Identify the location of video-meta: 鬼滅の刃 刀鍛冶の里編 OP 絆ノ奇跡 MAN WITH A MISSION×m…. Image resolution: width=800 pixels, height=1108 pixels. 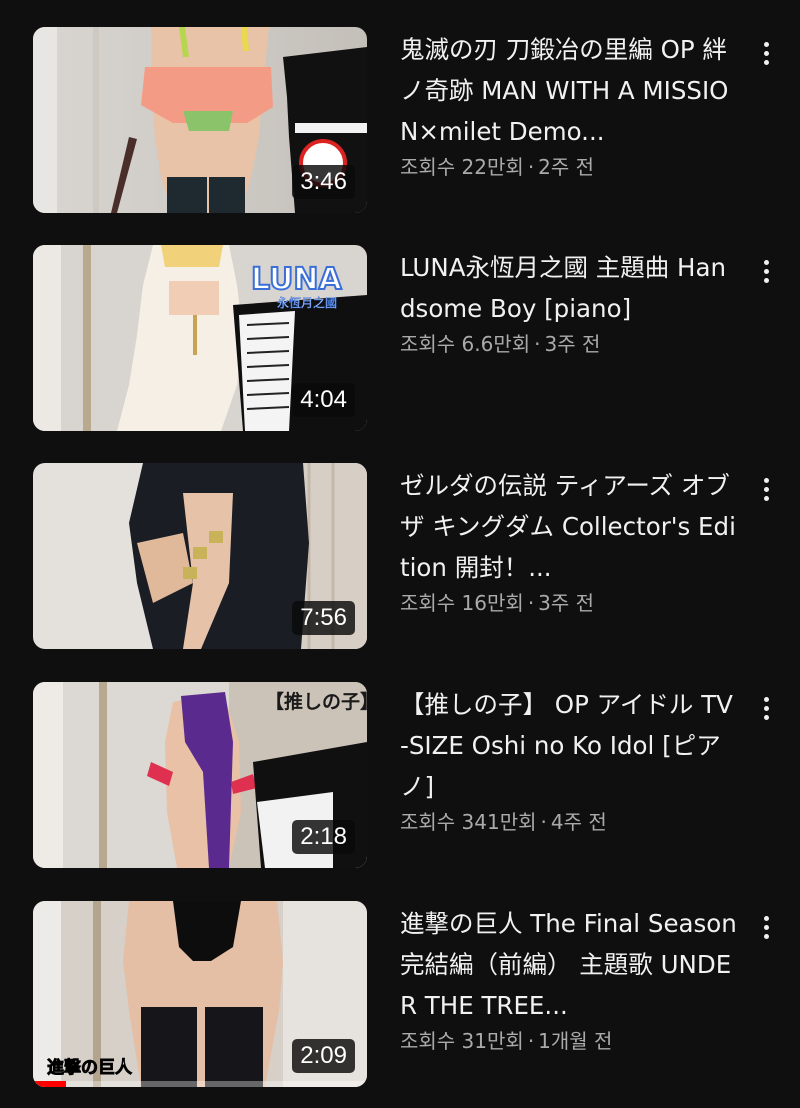
(570, 104).